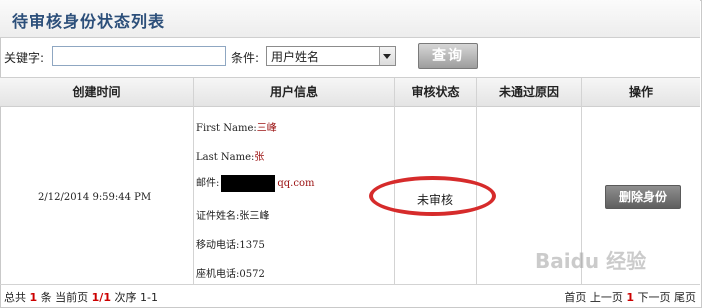 This screenshot has height=308, width=702. What do you see at coordinates (387, 56) in the screenshot?
I see `chevron-down-icon` at bounding box center [387, 56].